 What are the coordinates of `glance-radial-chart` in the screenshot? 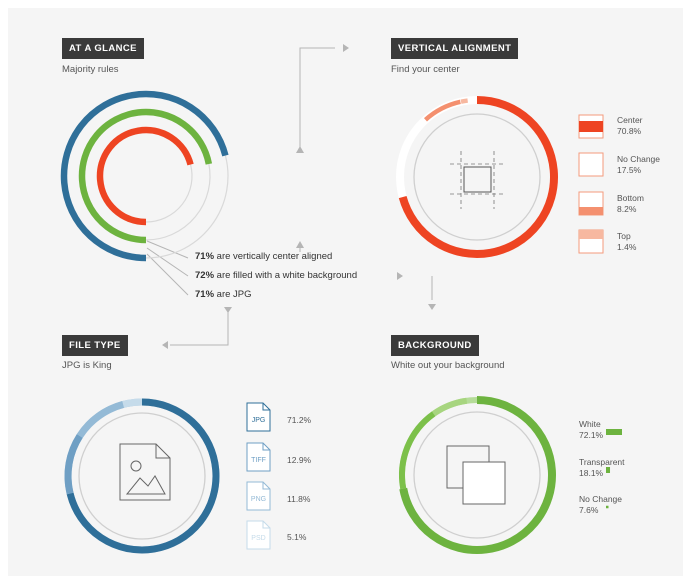 It's located at (144, 176).